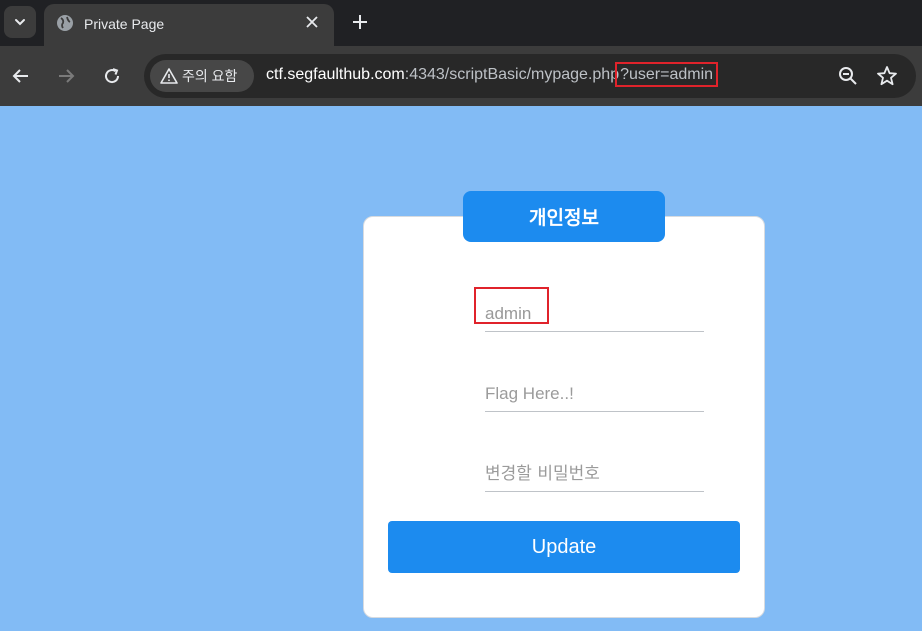 Image resolution: width=922 pixels, height=631 pixels. Describe the element at coordinates (887, 76) in the screenshot. I see `bookmark-star-icon` at that location.